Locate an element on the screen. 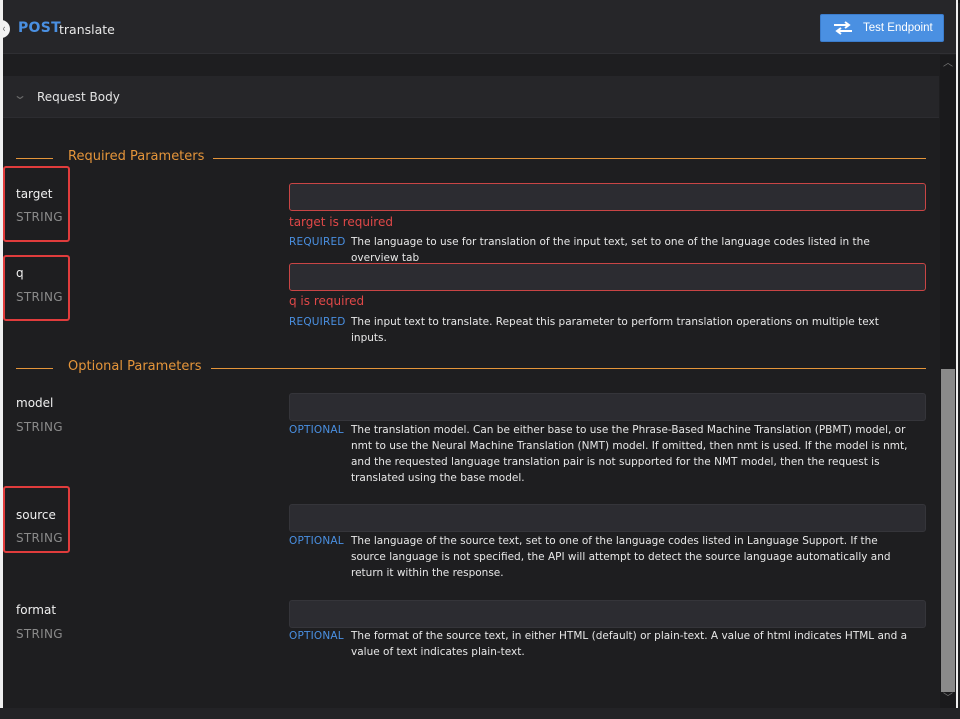 The width and height of the screenshot is (960, 719). chevron-down-icon: ⌄ is located at coordinates (20, 95).